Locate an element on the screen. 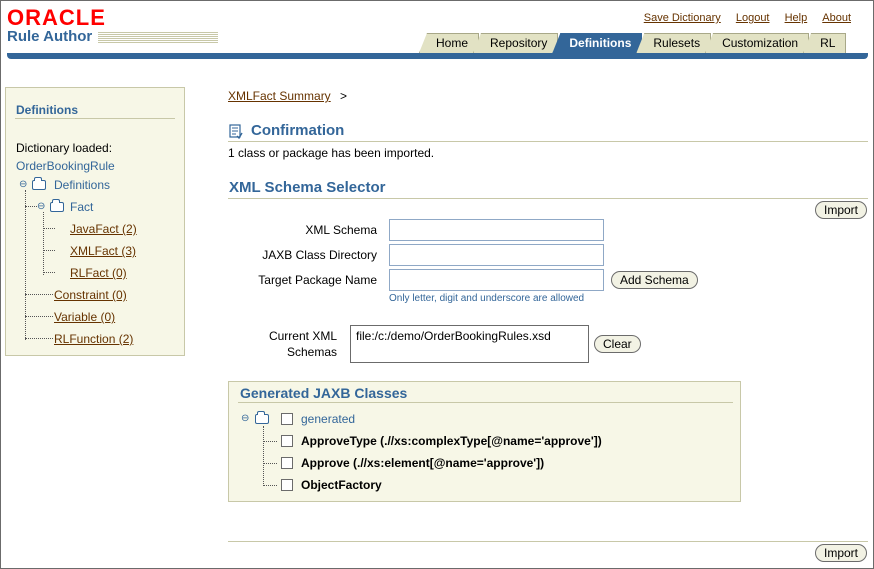 The height and width of the screenshot is (569, 874). app-name: Rule Author is located at coordinates (50, 36).